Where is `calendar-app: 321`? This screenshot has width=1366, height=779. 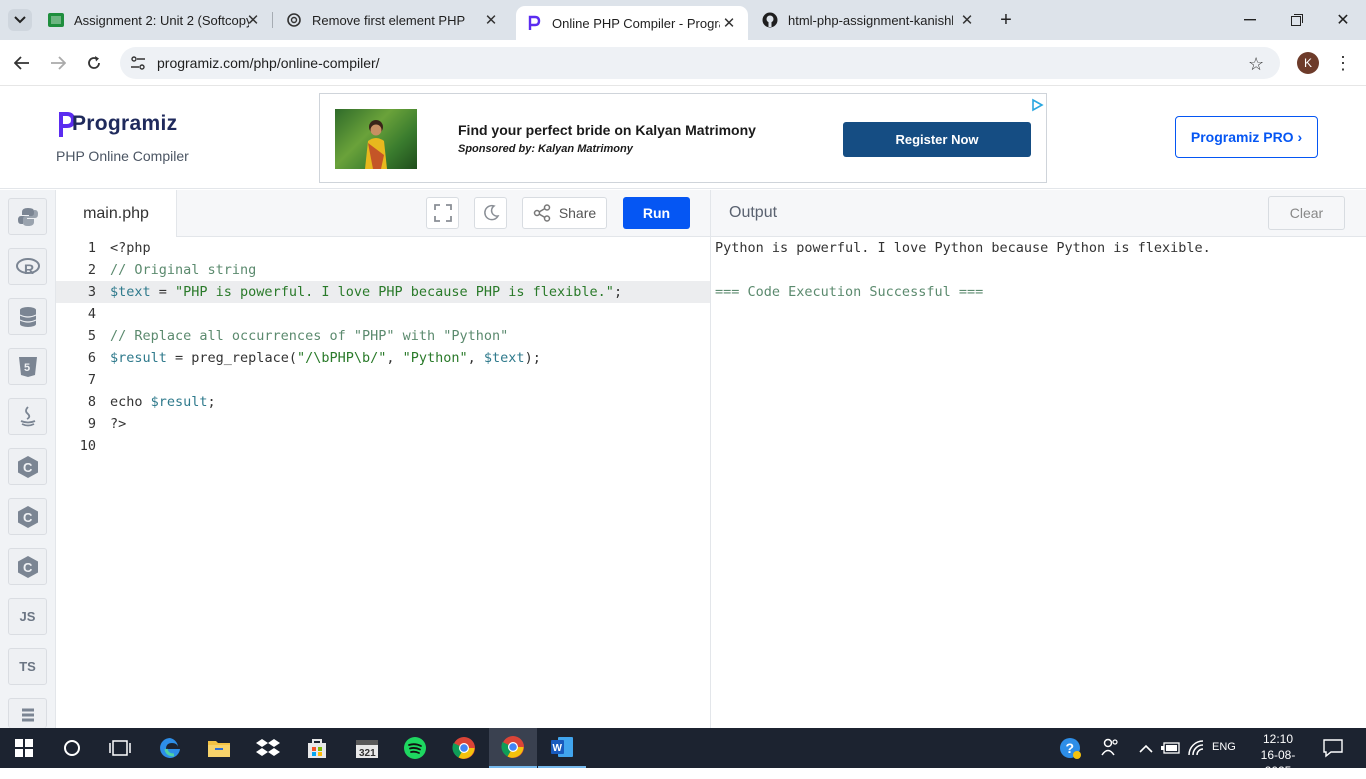 calendar-app: 321 is located at coordinates (367, 748).